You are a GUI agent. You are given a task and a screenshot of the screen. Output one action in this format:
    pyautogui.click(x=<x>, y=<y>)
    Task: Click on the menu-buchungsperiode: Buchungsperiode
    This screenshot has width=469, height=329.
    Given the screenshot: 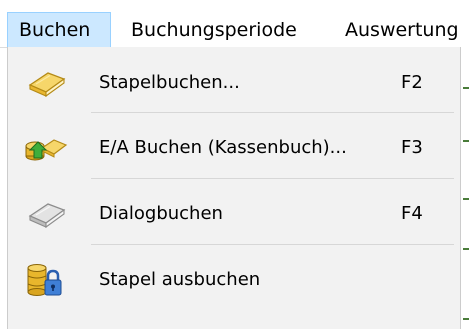 What is the action you would take?
    pyautogui.click(x=214, y=30)
    